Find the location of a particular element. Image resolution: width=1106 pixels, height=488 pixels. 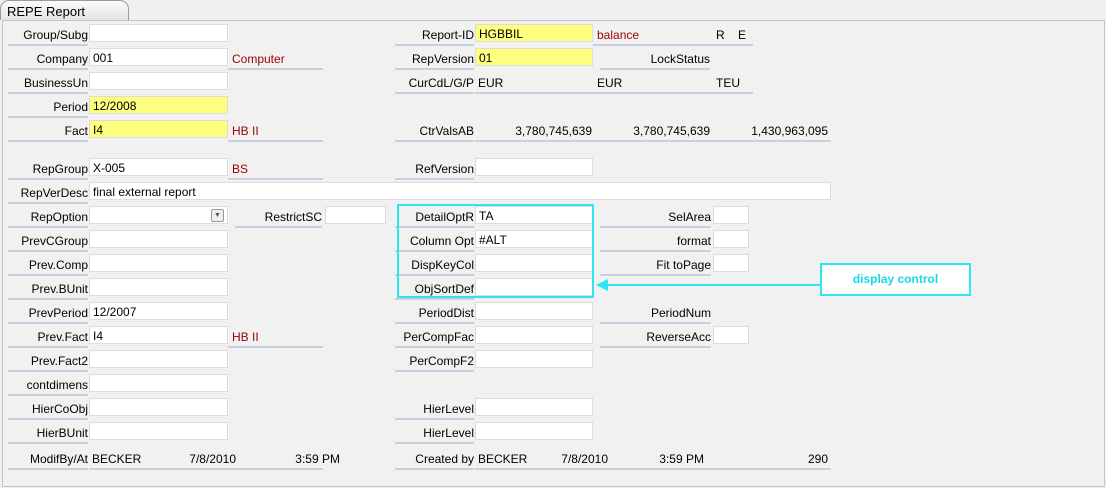

modif-underline is located at coordinates (206, 469).